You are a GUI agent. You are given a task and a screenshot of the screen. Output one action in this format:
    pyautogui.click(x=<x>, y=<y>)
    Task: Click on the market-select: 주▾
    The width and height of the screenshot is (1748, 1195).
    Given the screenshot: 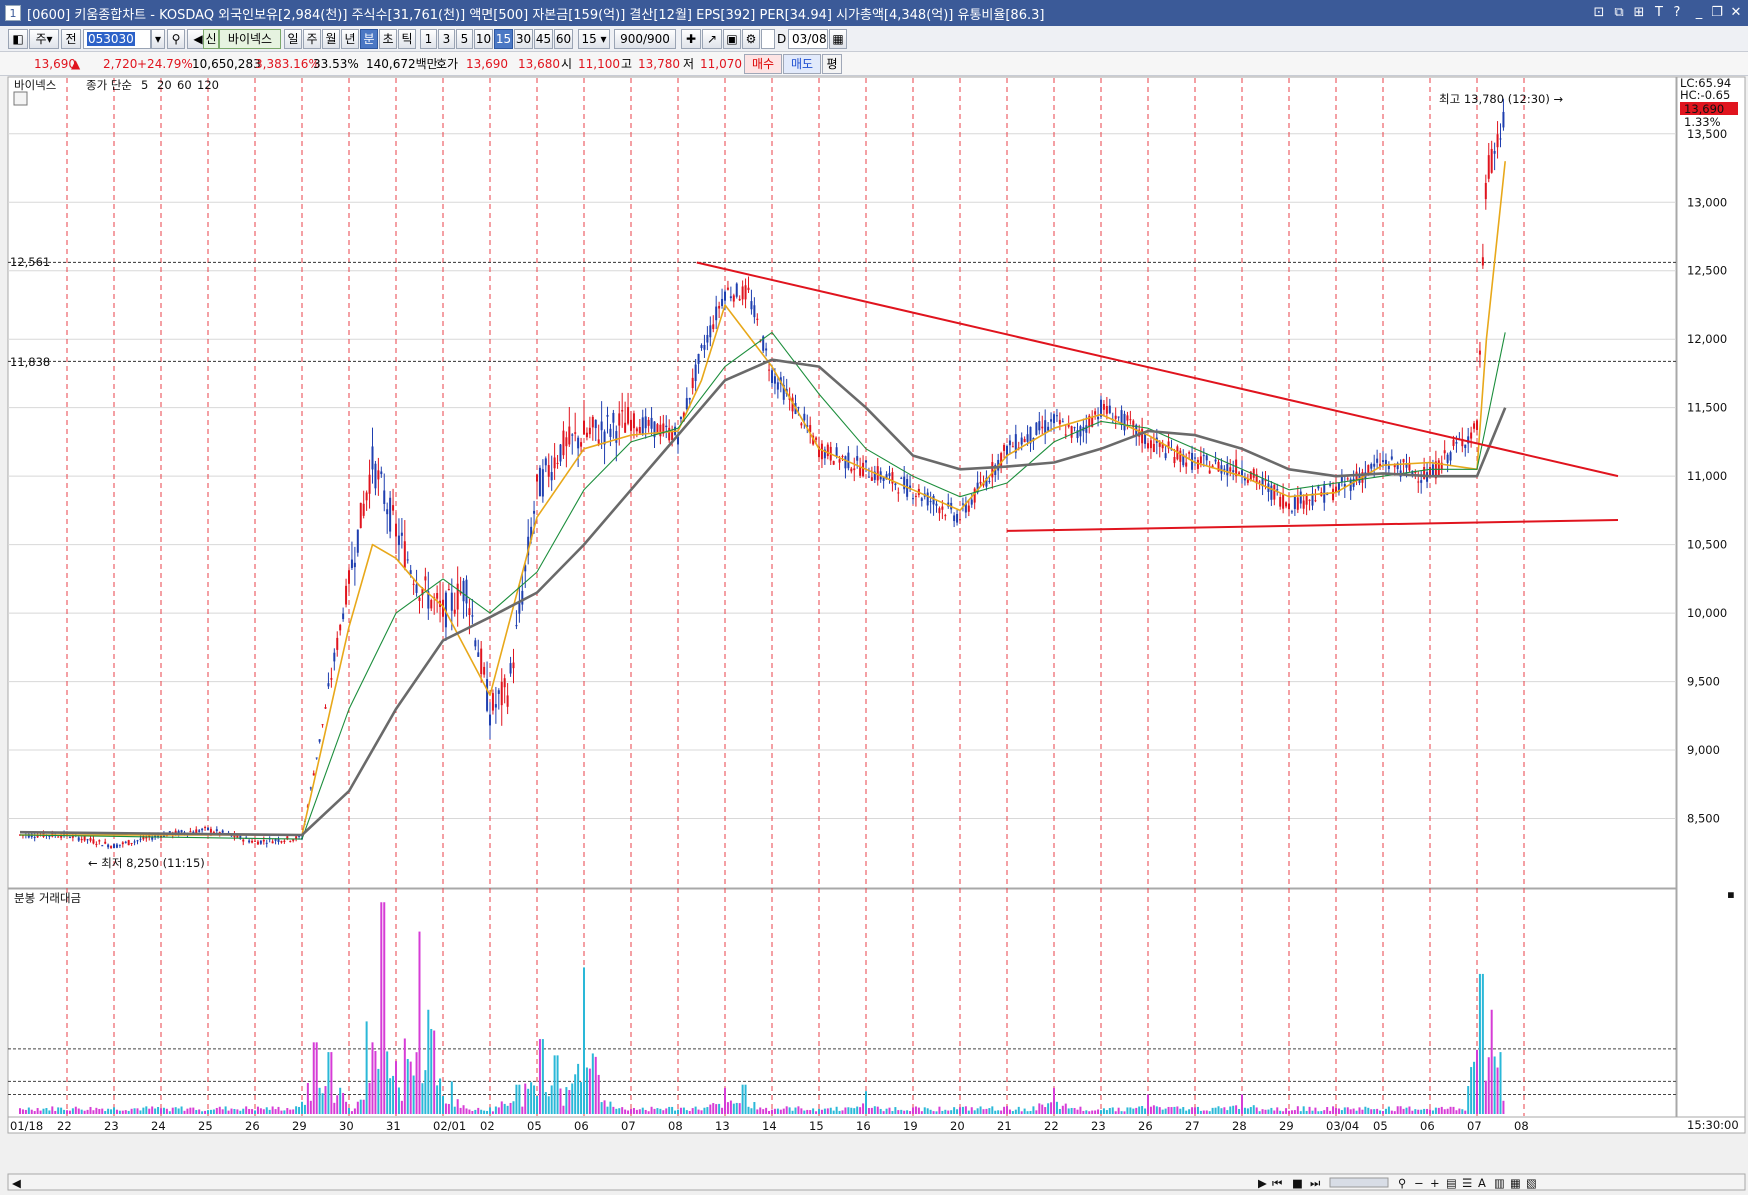 What is the action you would take?
    pyautogui.click(x=44, y=39)
    